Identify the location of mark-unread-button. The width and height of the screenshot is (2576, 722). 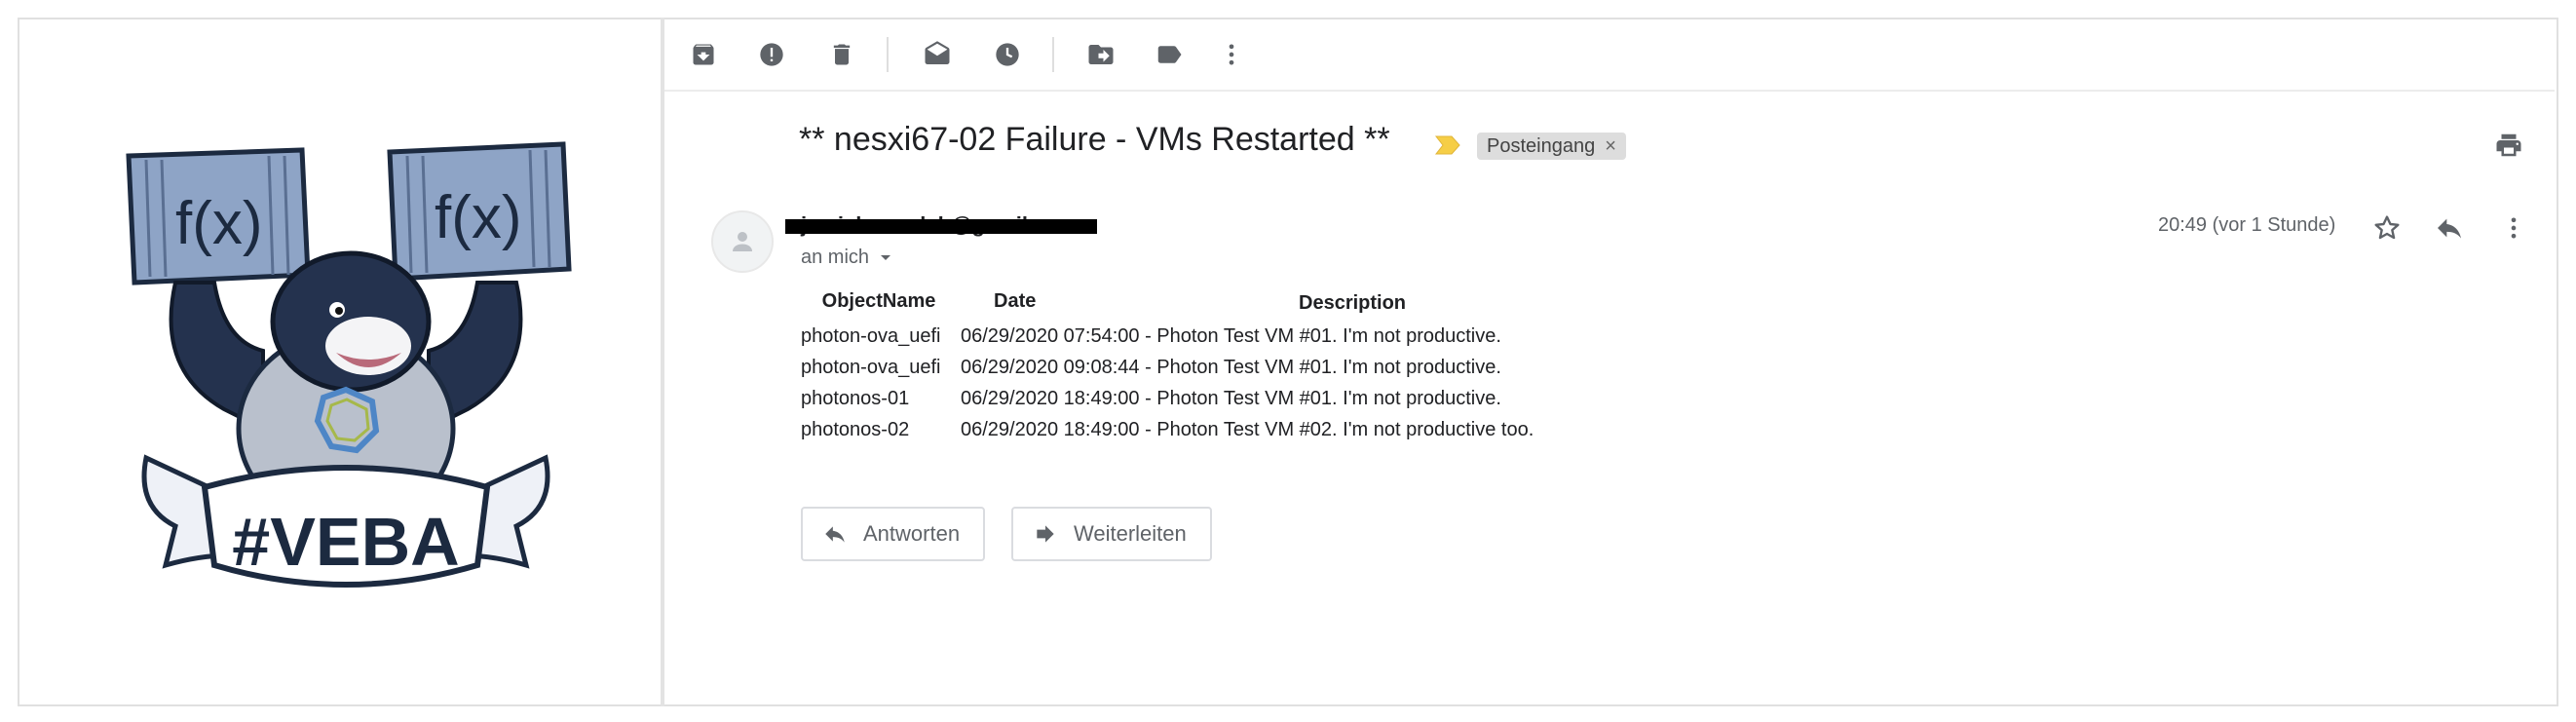
(937, 55).